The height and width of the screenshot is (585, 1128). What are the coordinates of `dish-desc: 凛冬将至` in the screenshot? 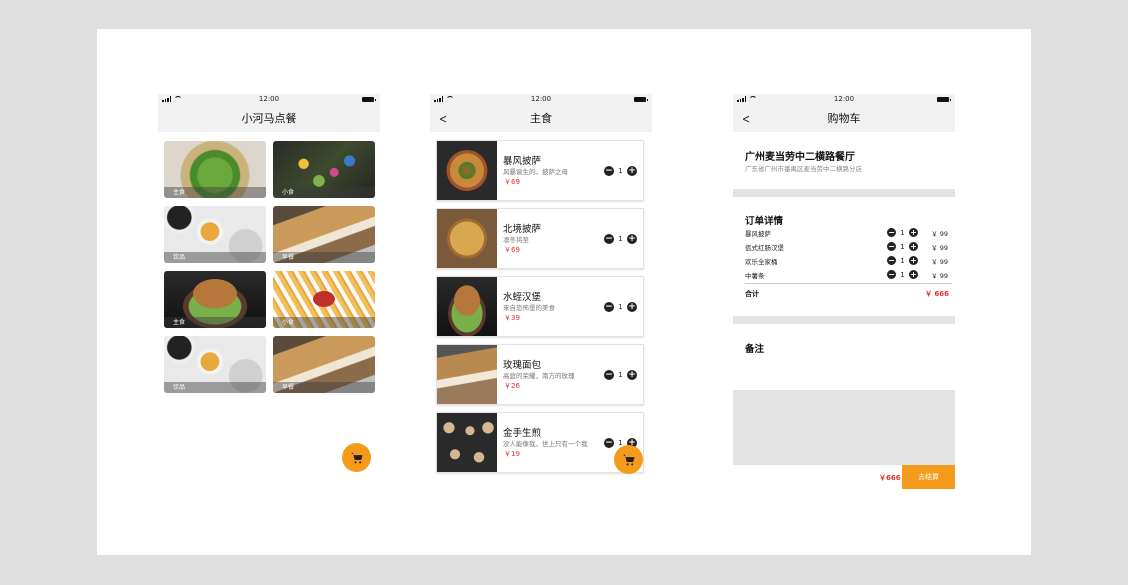 It's located at (516, 240).